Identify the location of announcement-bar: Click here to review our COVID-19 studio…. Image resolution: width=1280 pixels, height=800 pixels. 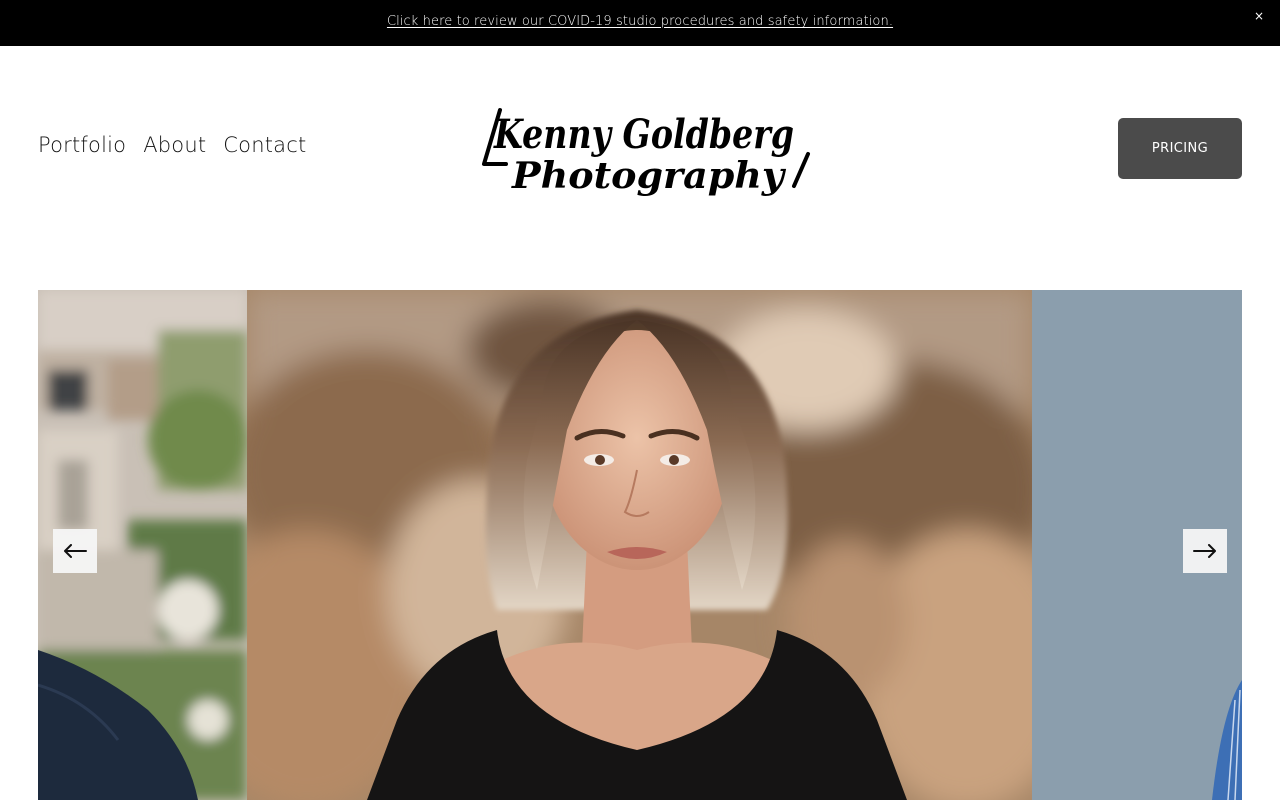
(640, 23).